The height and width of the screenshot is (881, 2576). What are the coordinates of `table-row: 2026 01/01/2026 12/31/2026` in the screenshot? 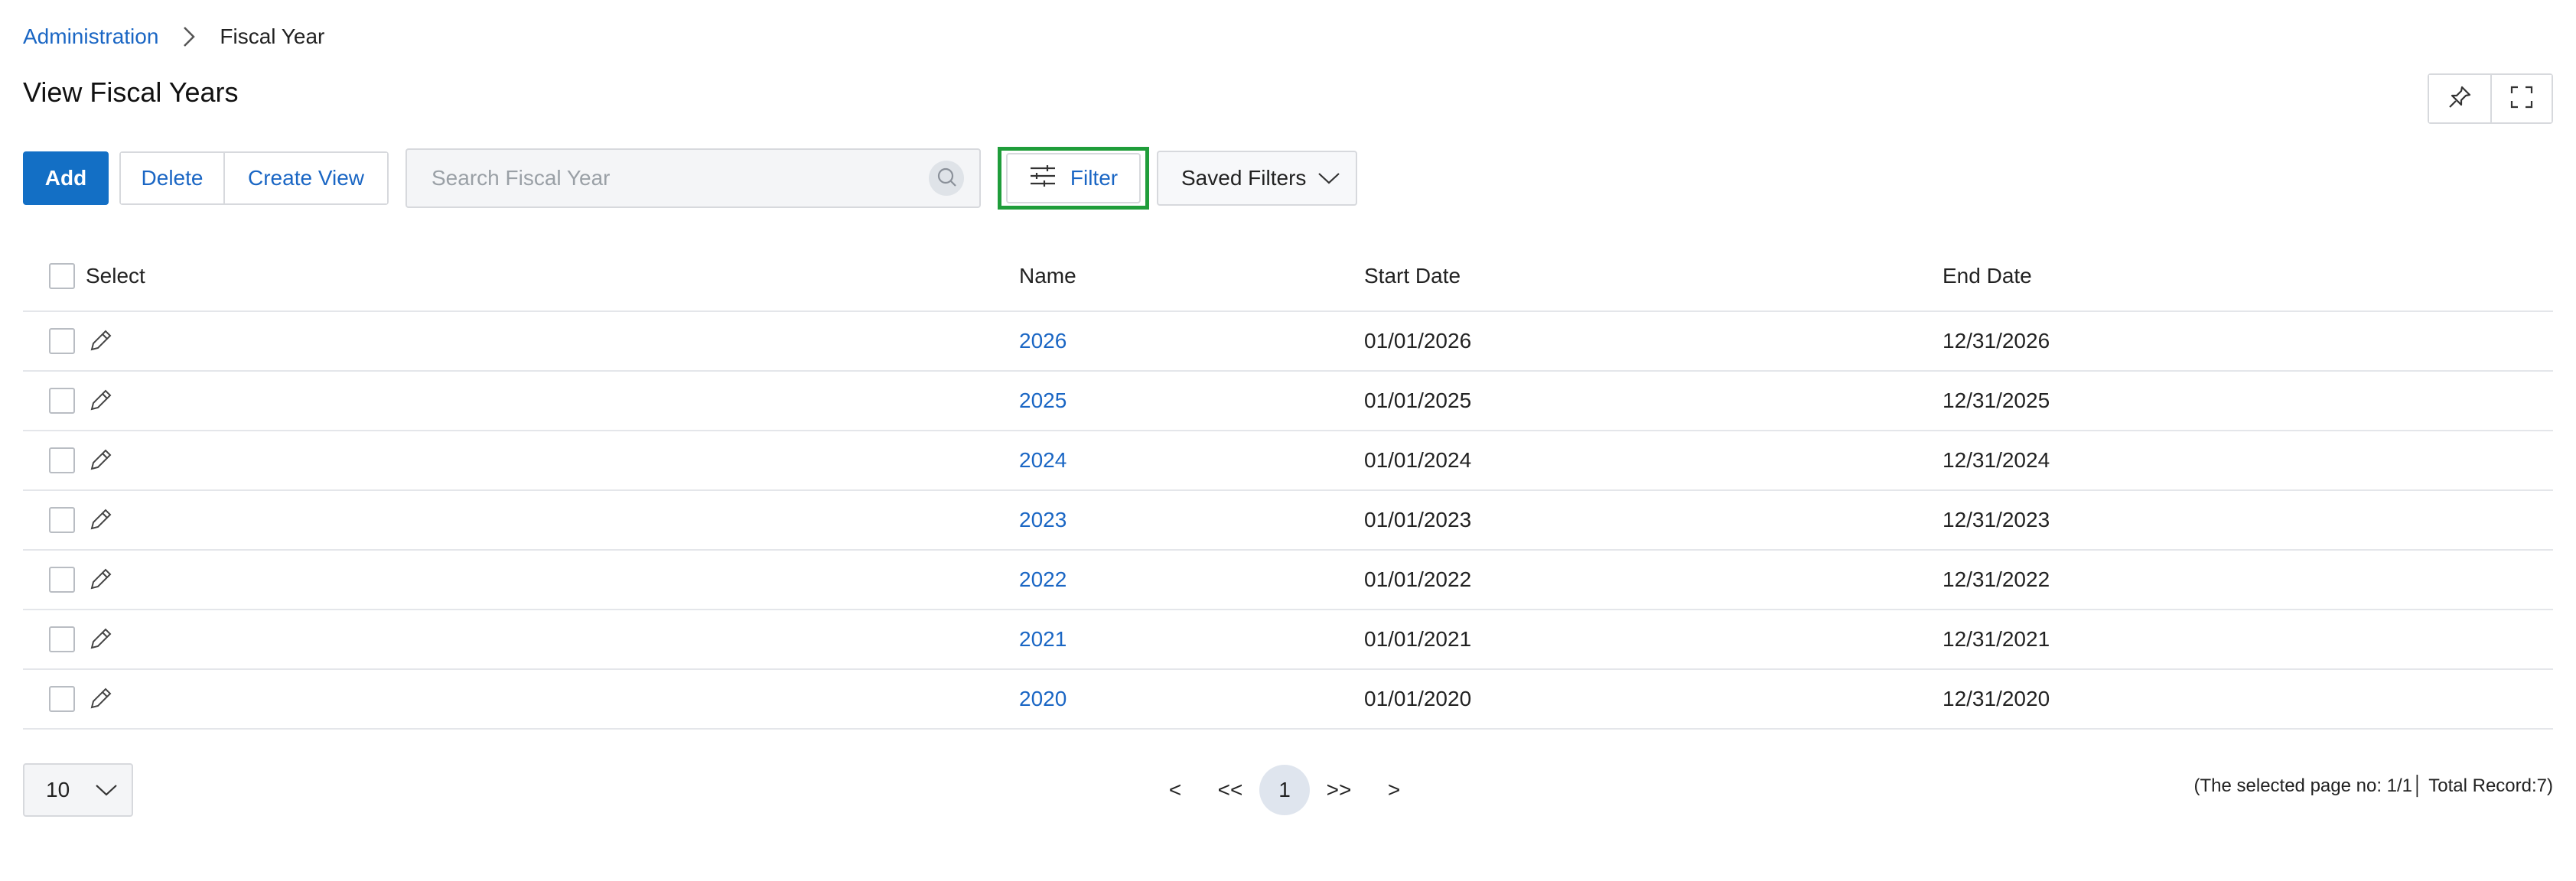 It's located at (1288, 342).